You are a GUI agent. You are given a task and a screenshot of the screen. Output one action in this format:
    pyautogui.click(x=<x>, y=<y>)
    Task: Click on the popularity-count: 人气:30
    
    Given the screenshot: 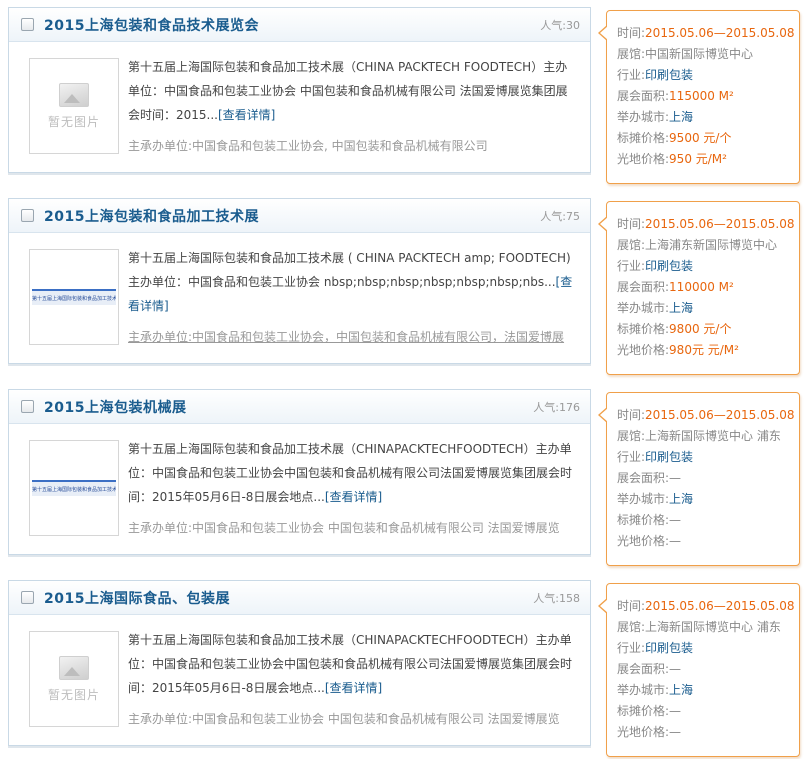 What is the action you would take?
    pyautogui.click(x=560, y=25)
    